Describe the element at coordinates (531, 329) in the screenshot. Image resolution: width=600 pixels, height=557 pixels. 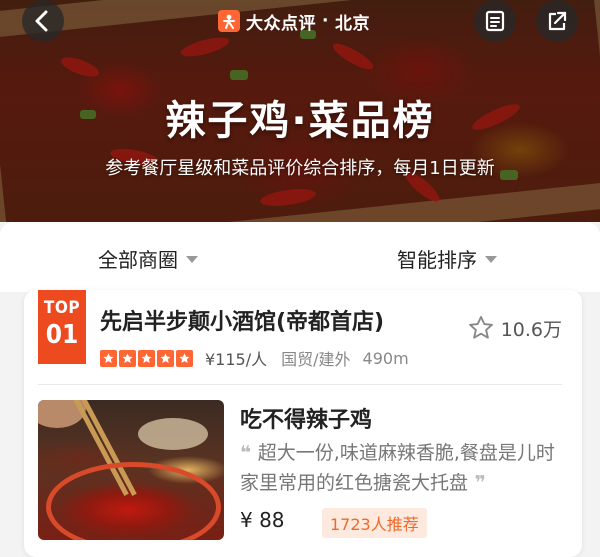
I see `favorite-count: 10.6万` at that location.